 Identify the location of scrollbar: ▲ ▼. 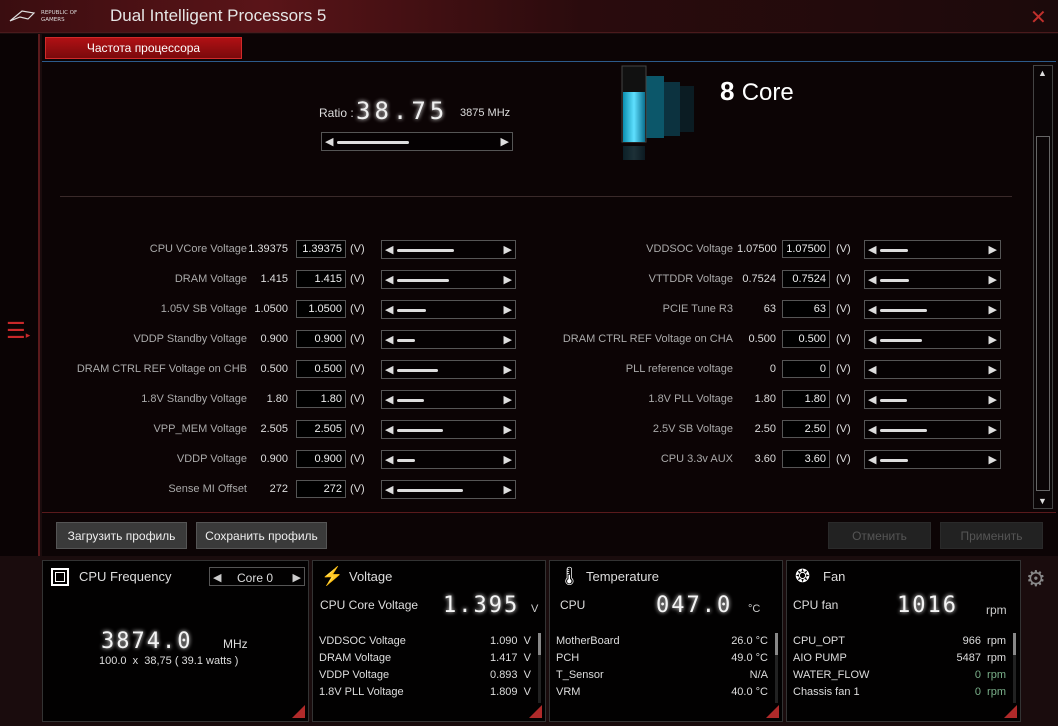
(1043, 287).